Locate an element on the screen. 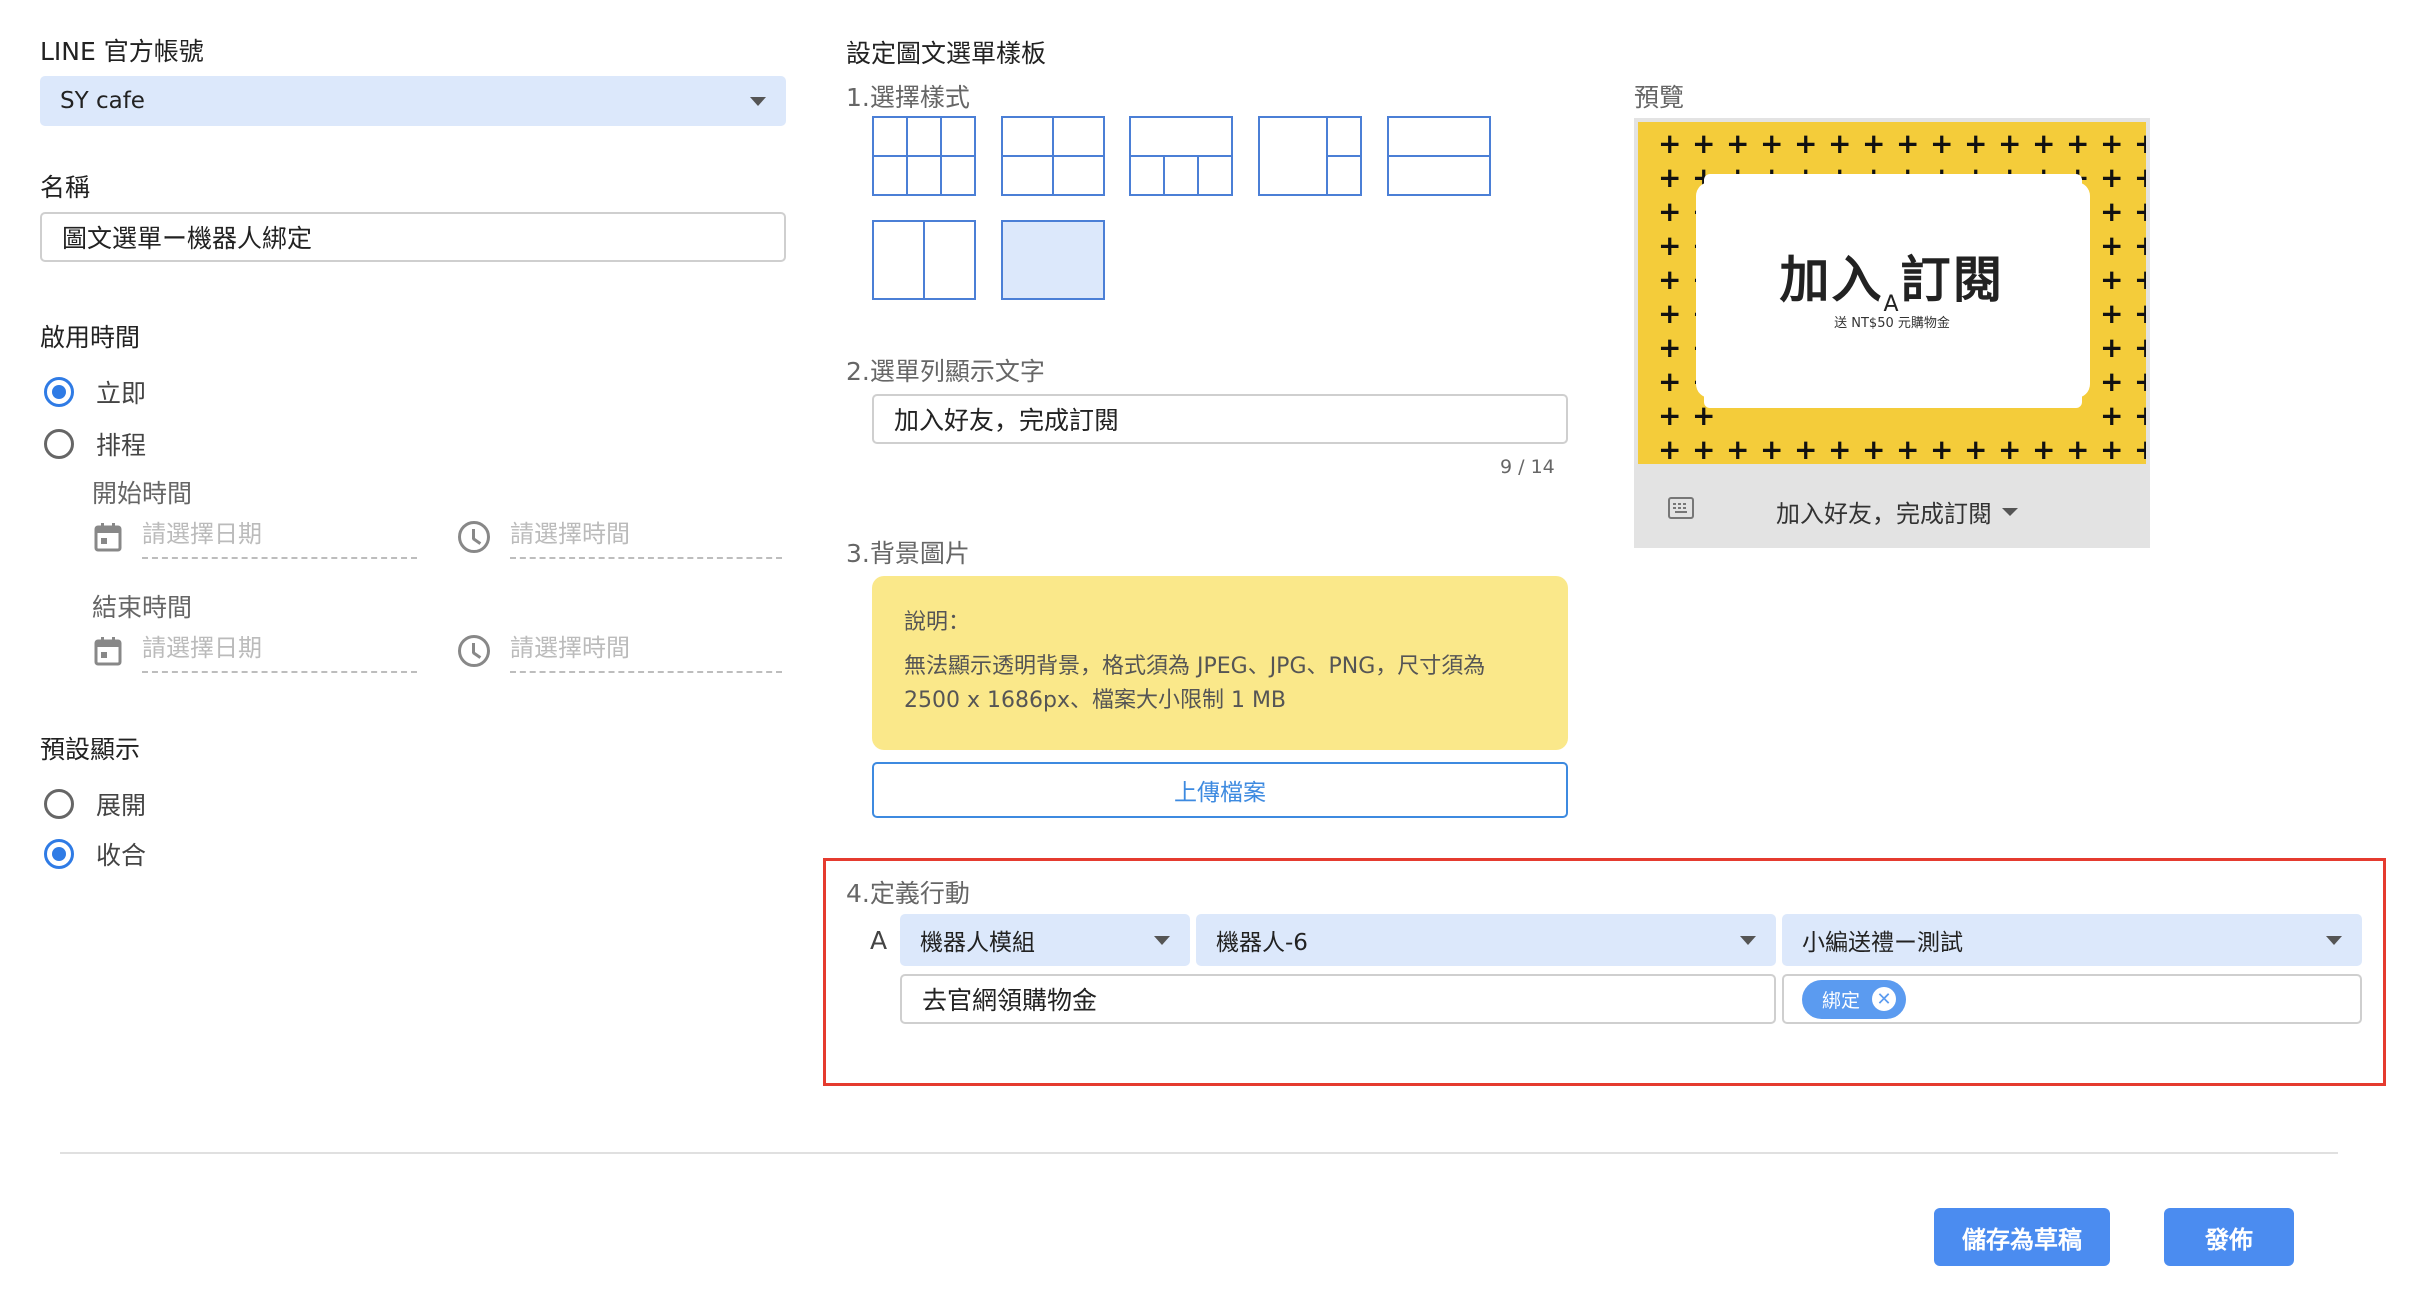  save-draft-button: 儲存為草稿 is located at coordinates (2022, 1237).